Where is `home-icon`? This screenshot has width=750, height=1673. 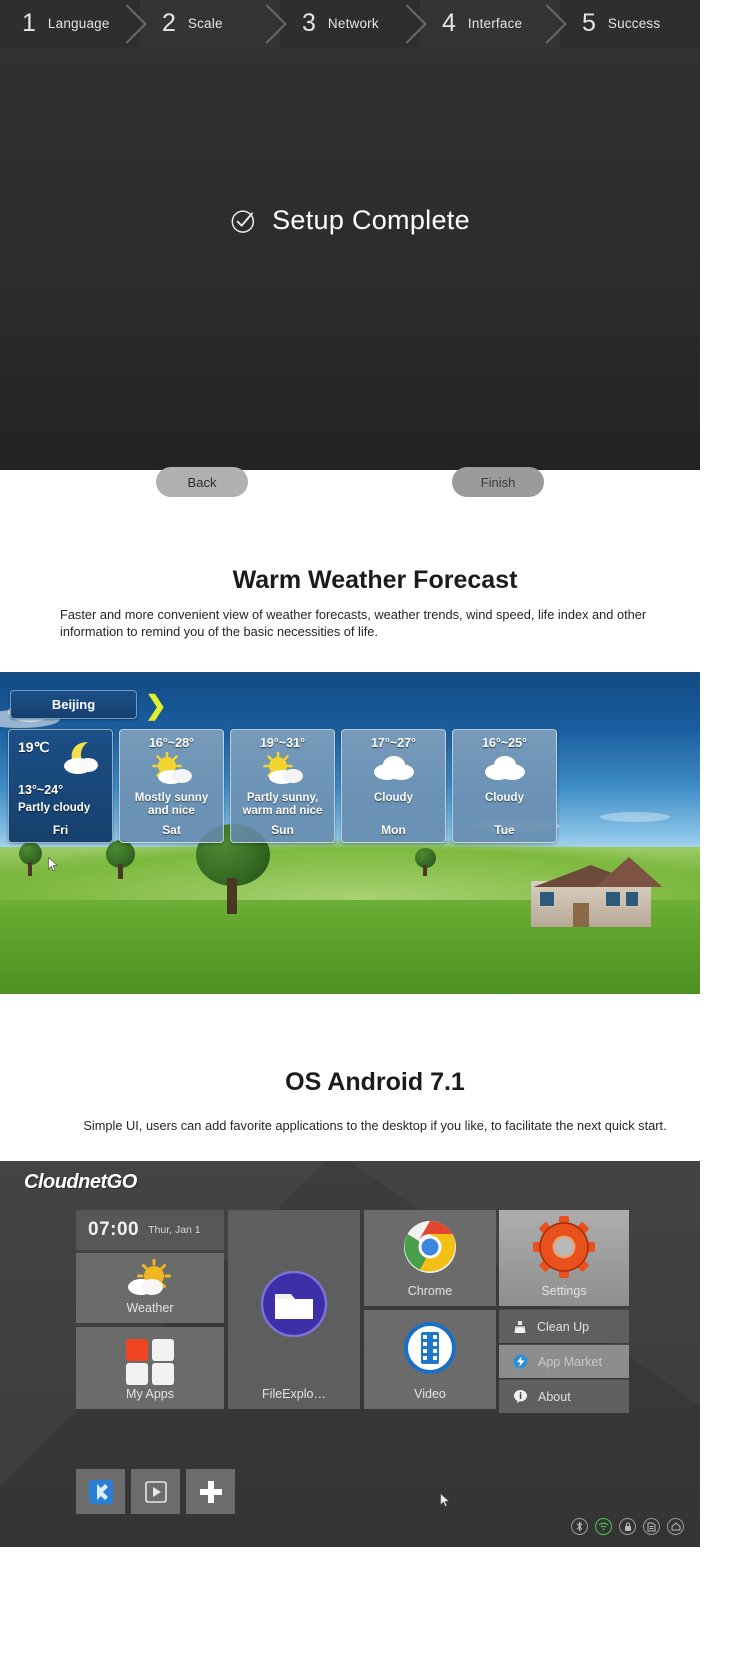 home-icon is located at coordinates (675, 1526).